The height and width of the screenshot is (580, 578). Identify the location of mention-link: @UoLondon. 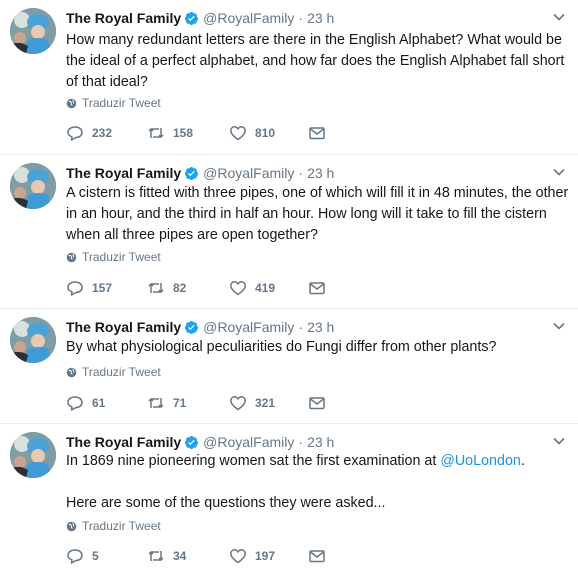
(480, 461).